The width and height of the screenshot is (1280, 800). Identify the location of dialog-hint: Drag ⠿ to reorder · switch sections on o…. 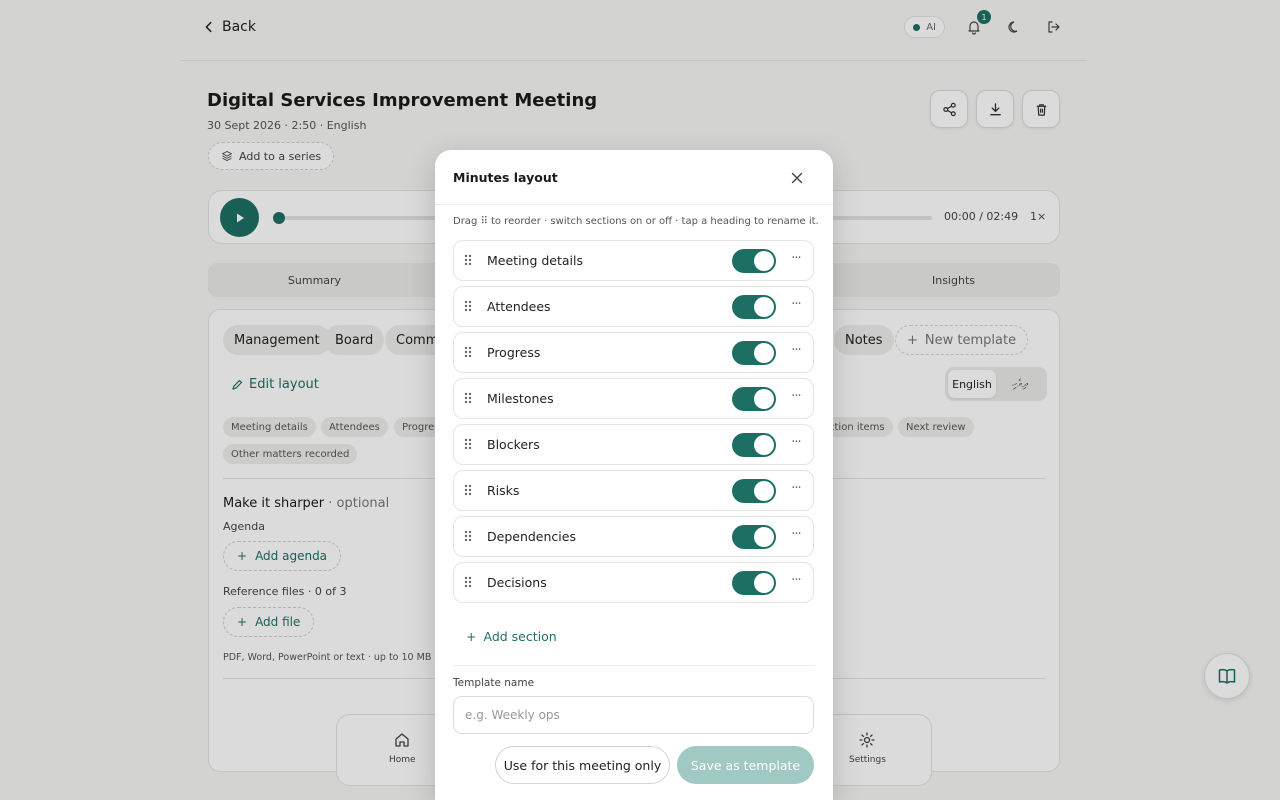
(636, 221).